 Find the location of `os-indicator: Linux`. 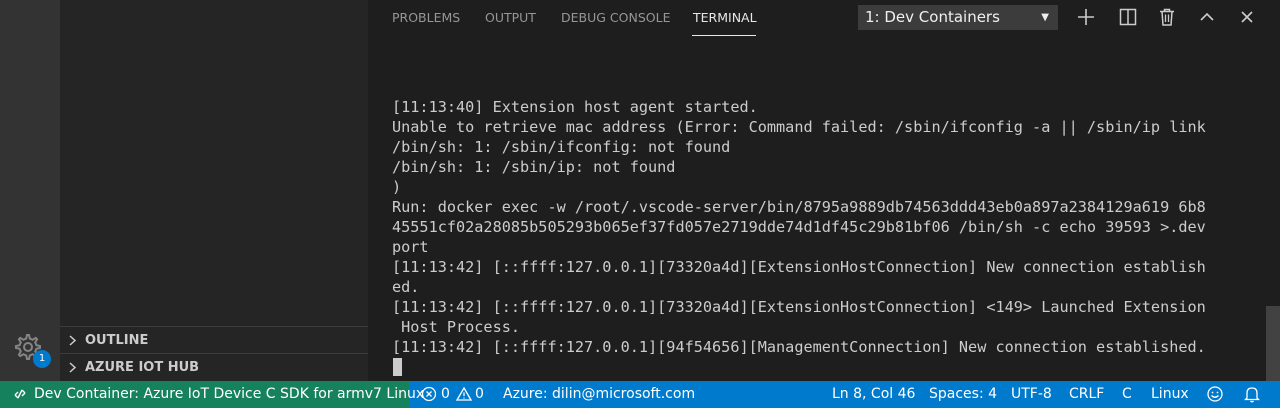

os-indicator: Linux is located at coordinates (1170, 394).